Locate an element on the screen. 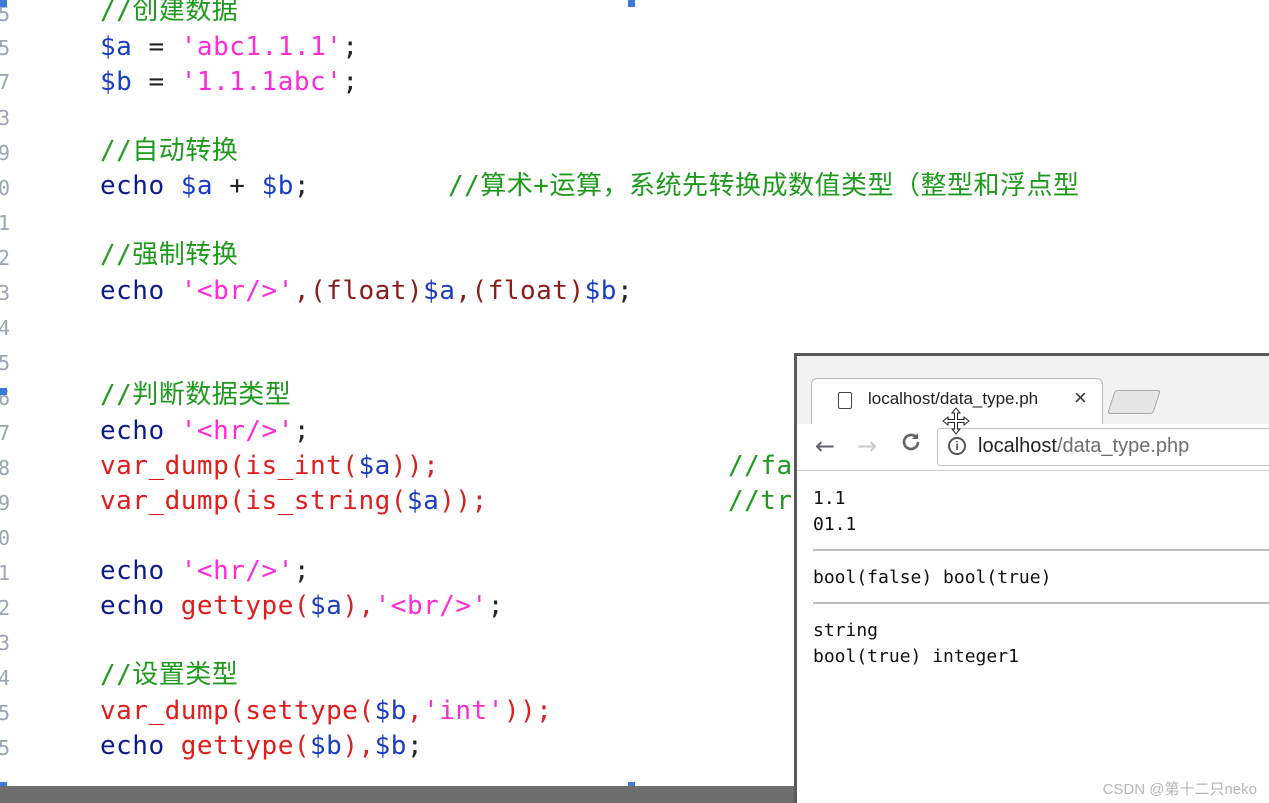  output-line: 1.1 is located at coordinates (829, 498).